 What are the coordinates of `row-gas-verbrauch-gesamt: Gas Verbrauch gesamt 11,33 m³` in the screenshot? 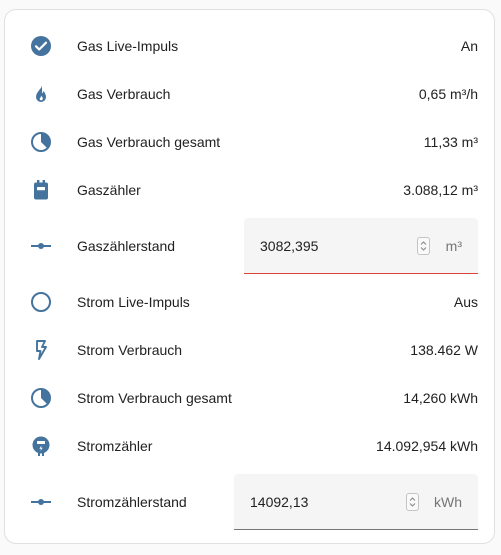 It's located at (249, 142).